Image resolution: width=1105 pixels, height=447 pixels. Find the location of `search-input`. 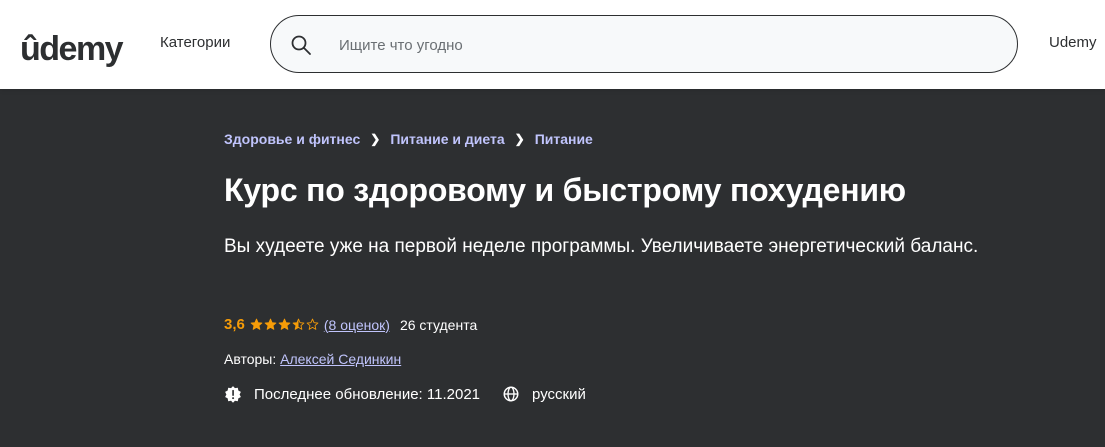

search-input is located at coordinates (669, 45).